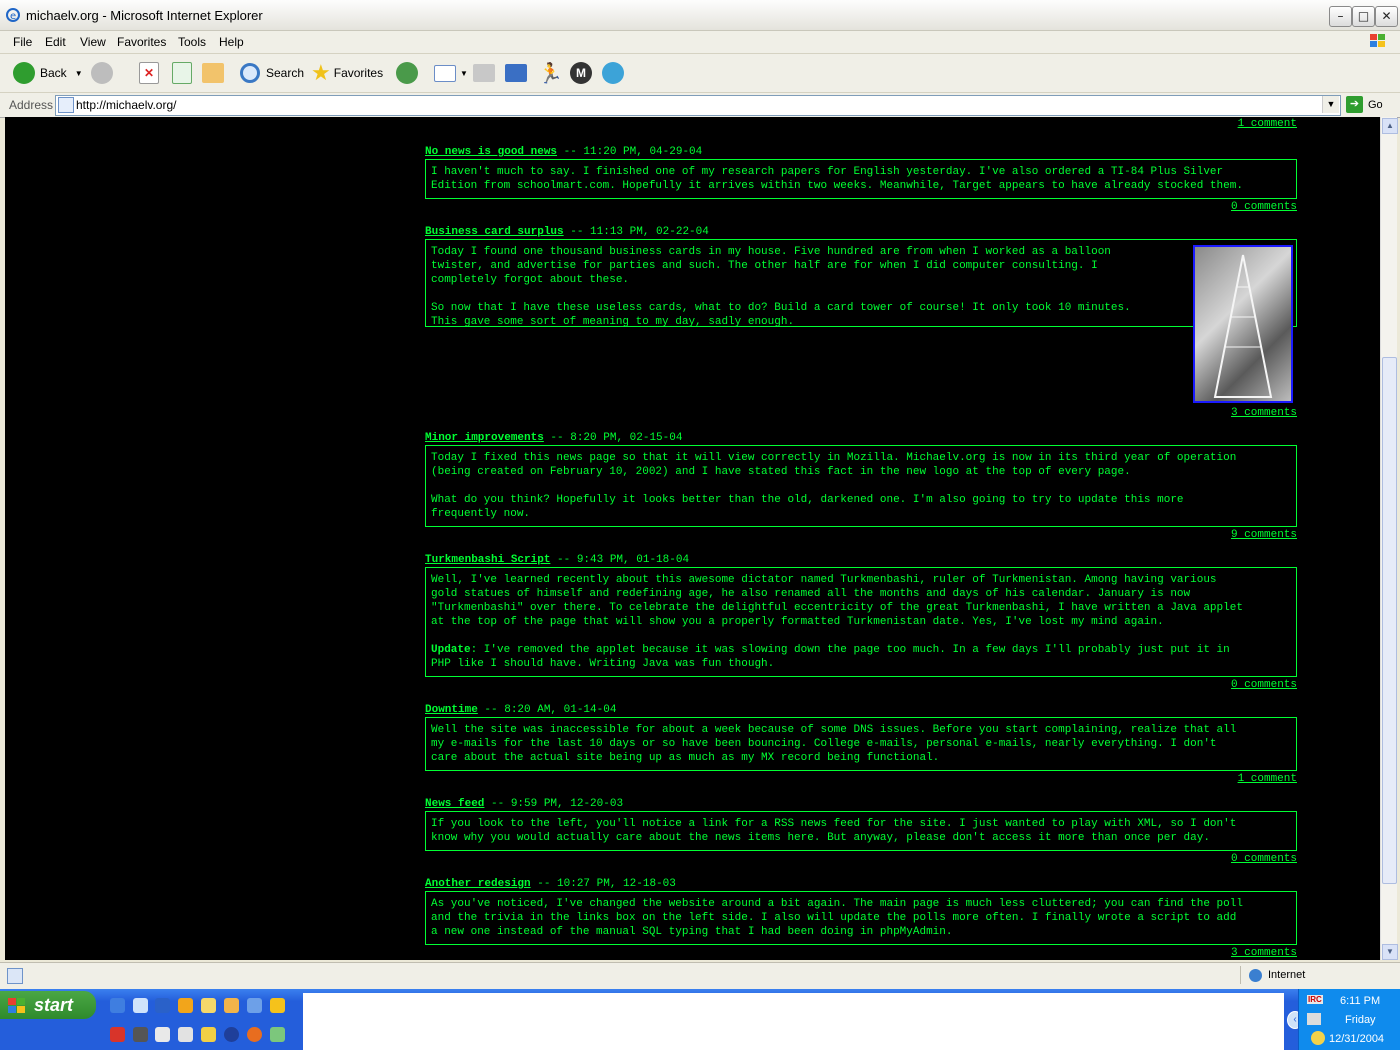  I want to click on go-button: ➔ Go, so click(1364, 104).